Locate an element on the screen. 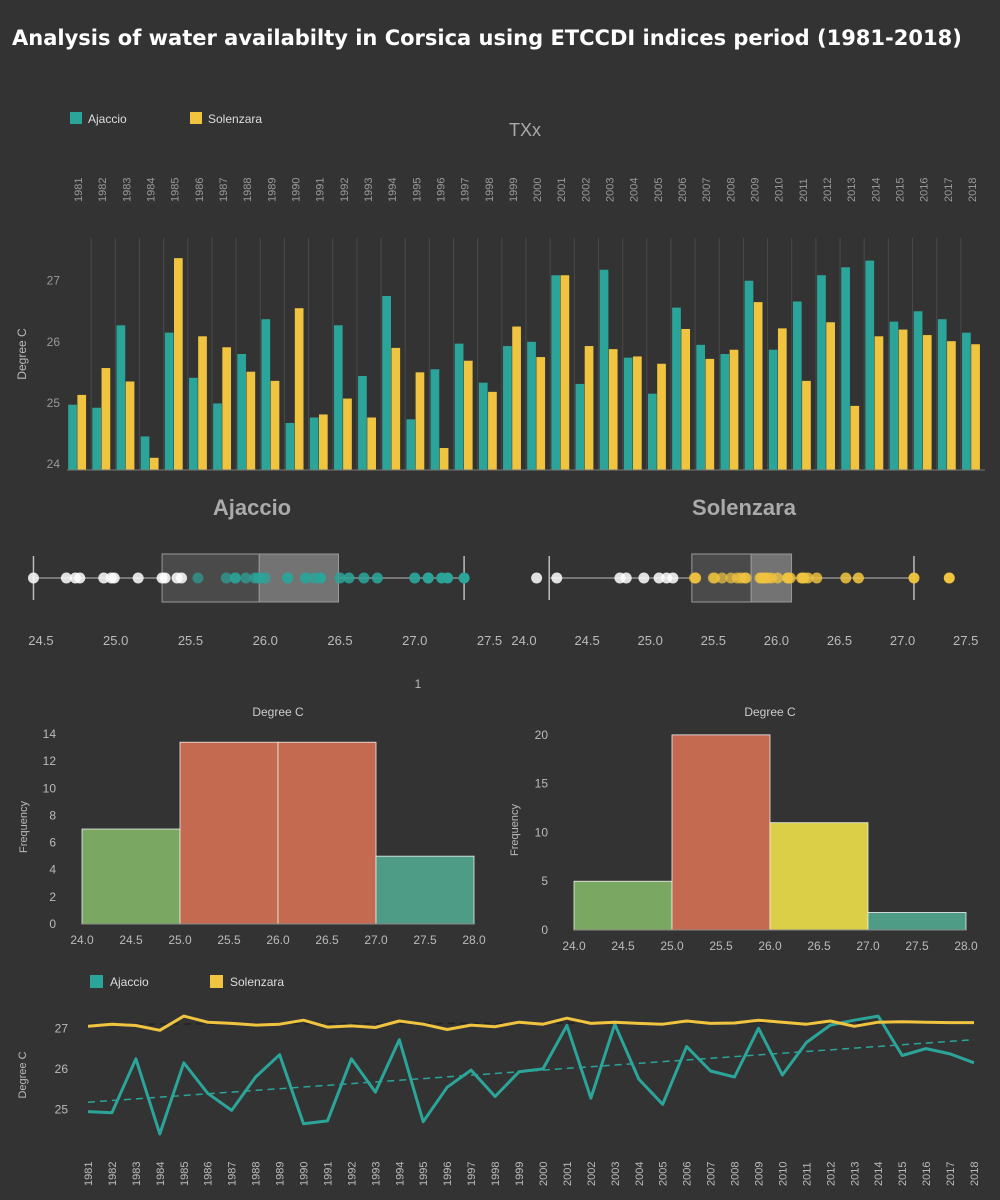 The image size is (1000, 1200). line-xtick: 1986 is located at coordinates (209, 1174).